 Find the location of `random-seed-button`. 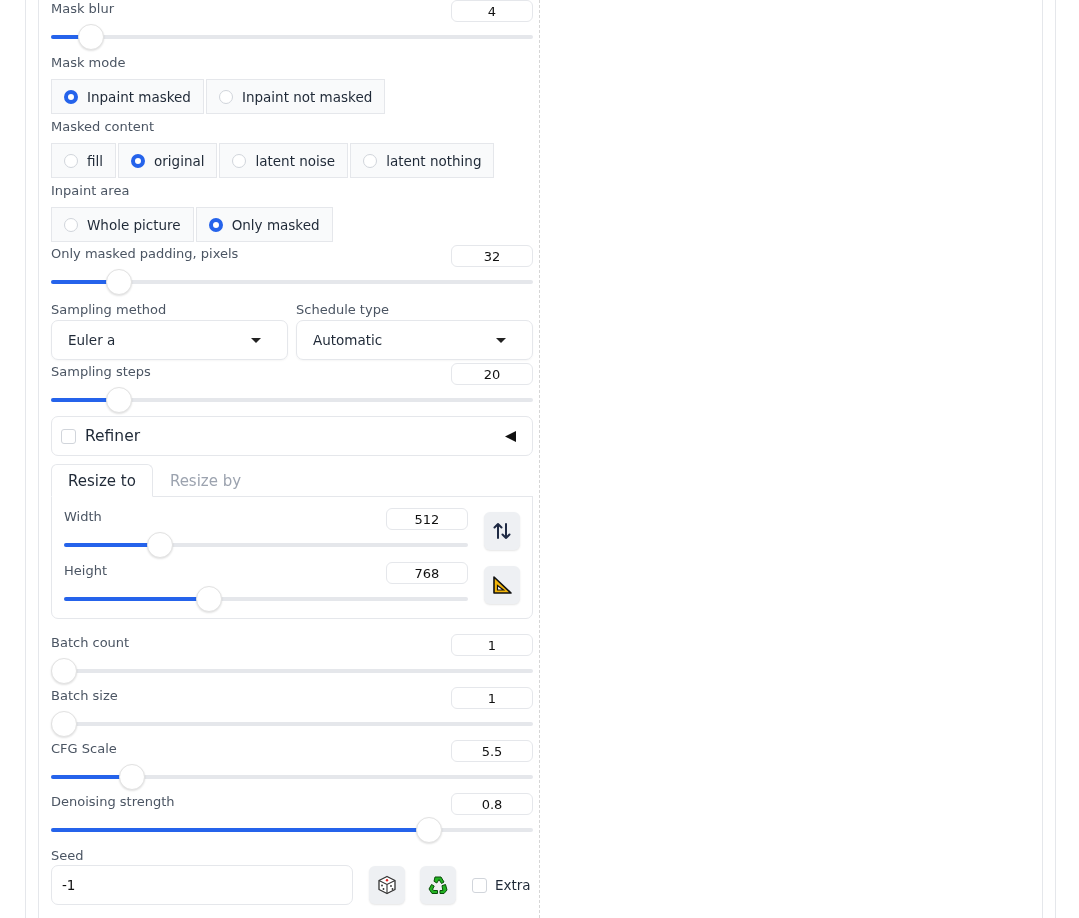

random-seed-button is located at coordinates (387, 885).